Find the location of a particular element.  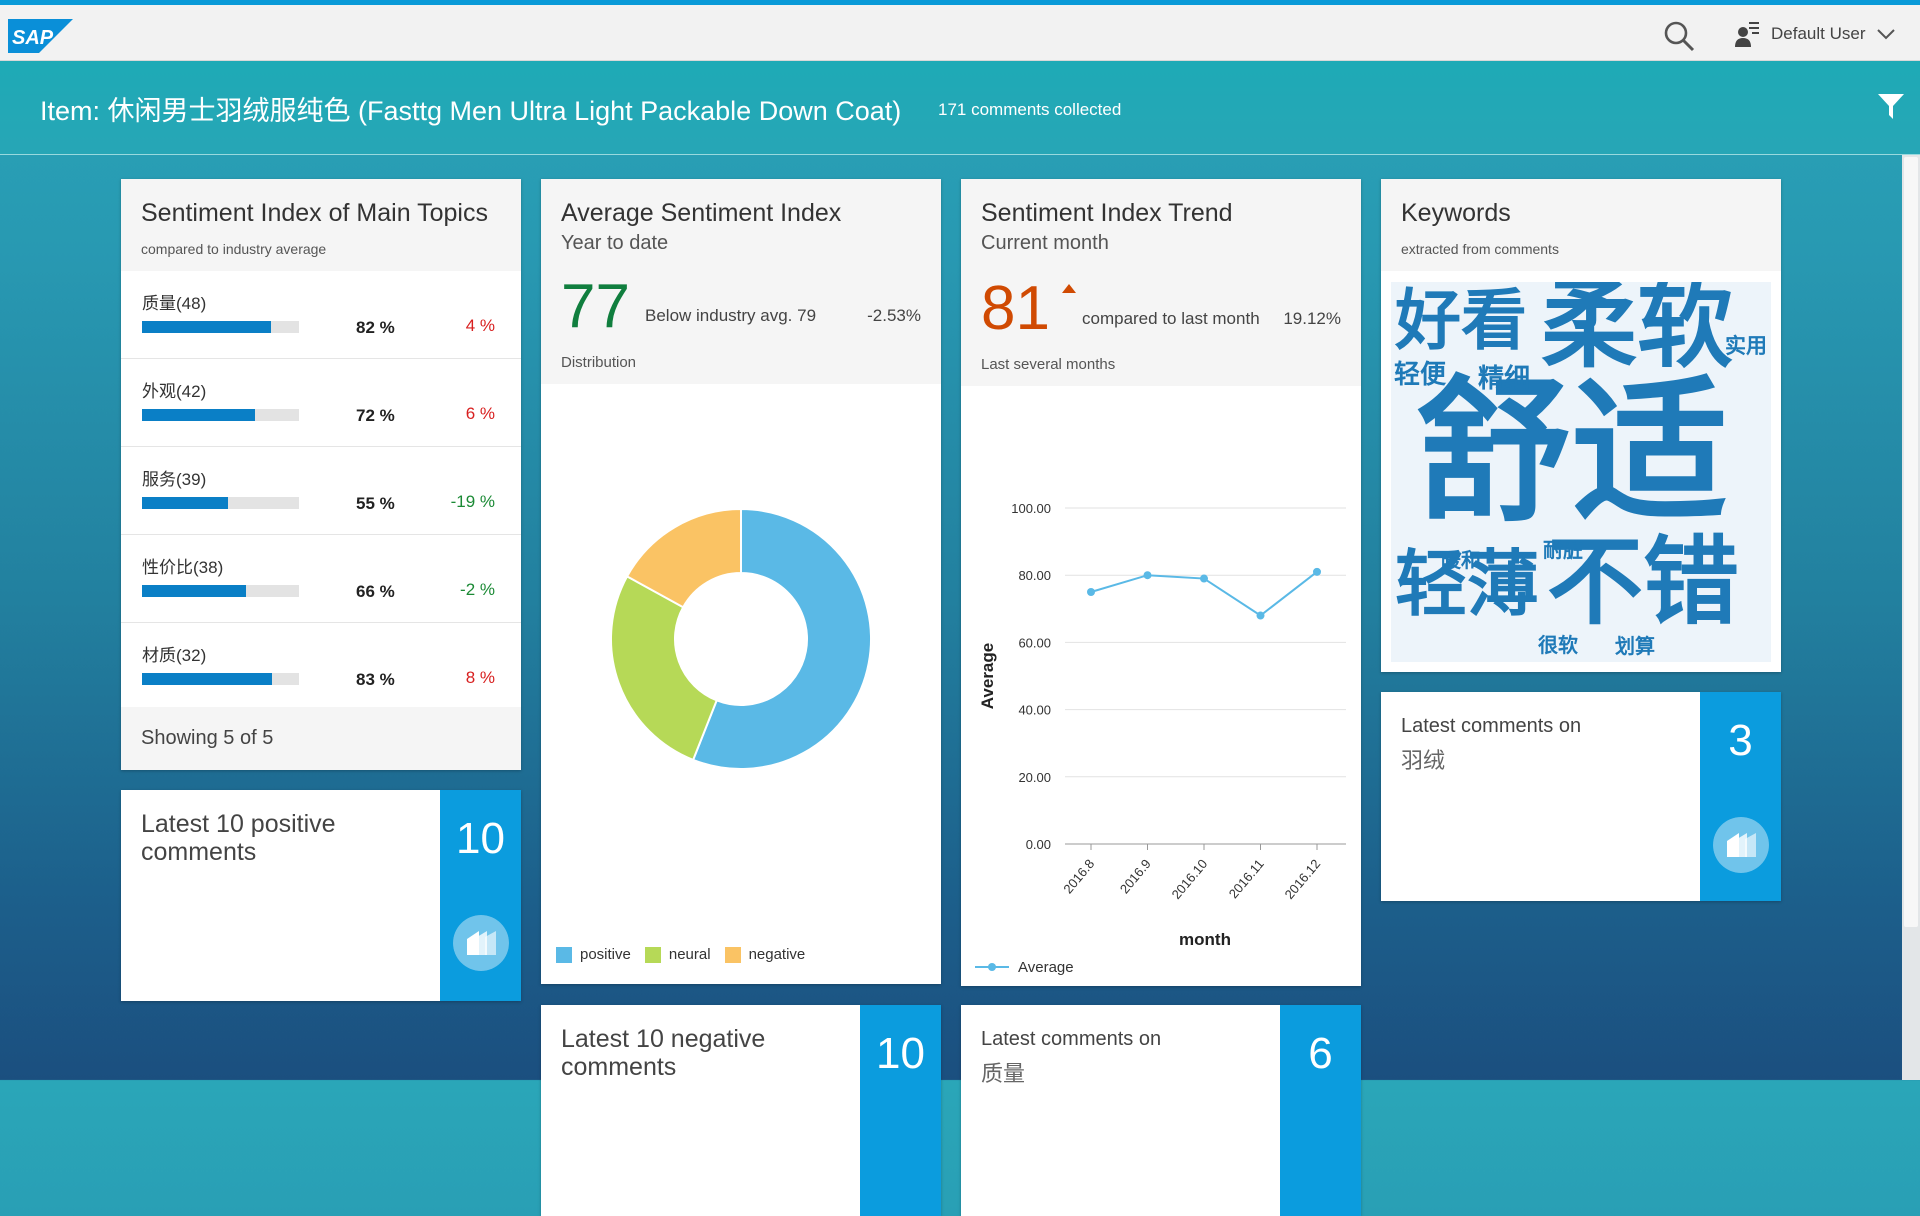

yurong-tile-count-panel: 3 is located at coordinates (1740, 796).